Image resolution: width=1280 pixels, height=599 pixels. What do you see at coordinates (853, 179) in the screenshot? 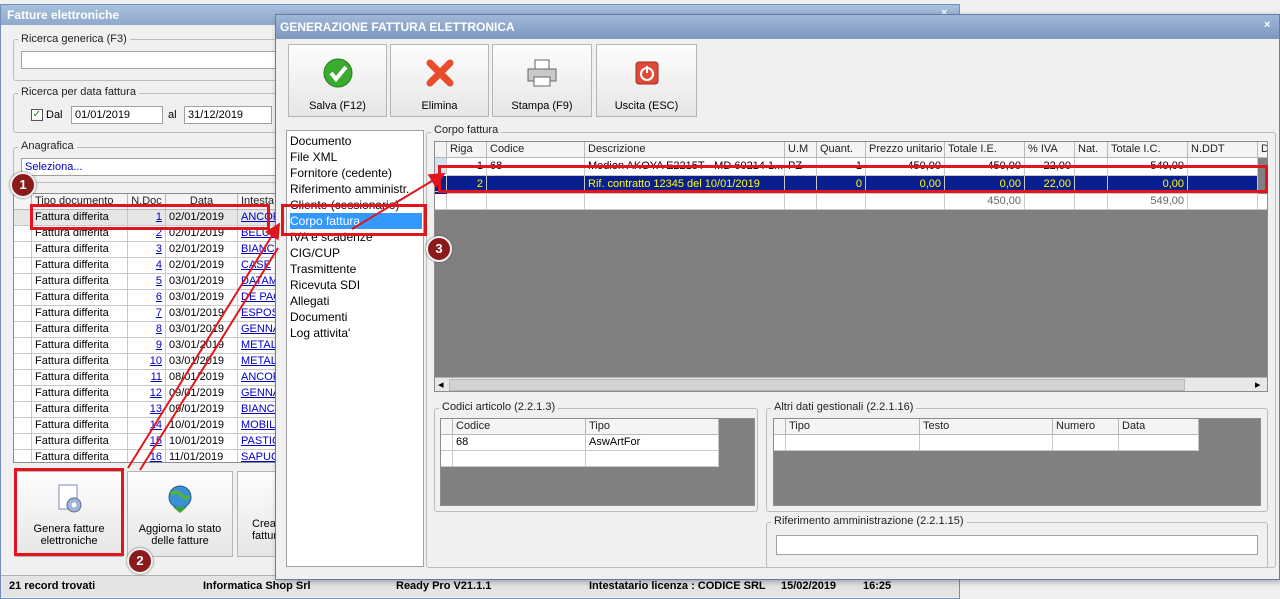
I see `highlight-body-row` at bounding box center [853, 179].